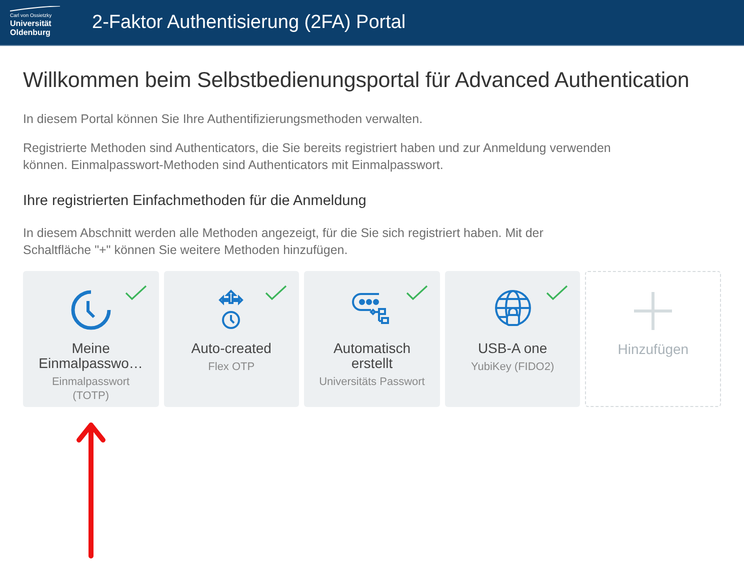 The image size is (744, 575). What do you see at coordinates (653, 349) in the screenshot?
I see `method-name: Hinzufügen` at bounding box center [653, 349].